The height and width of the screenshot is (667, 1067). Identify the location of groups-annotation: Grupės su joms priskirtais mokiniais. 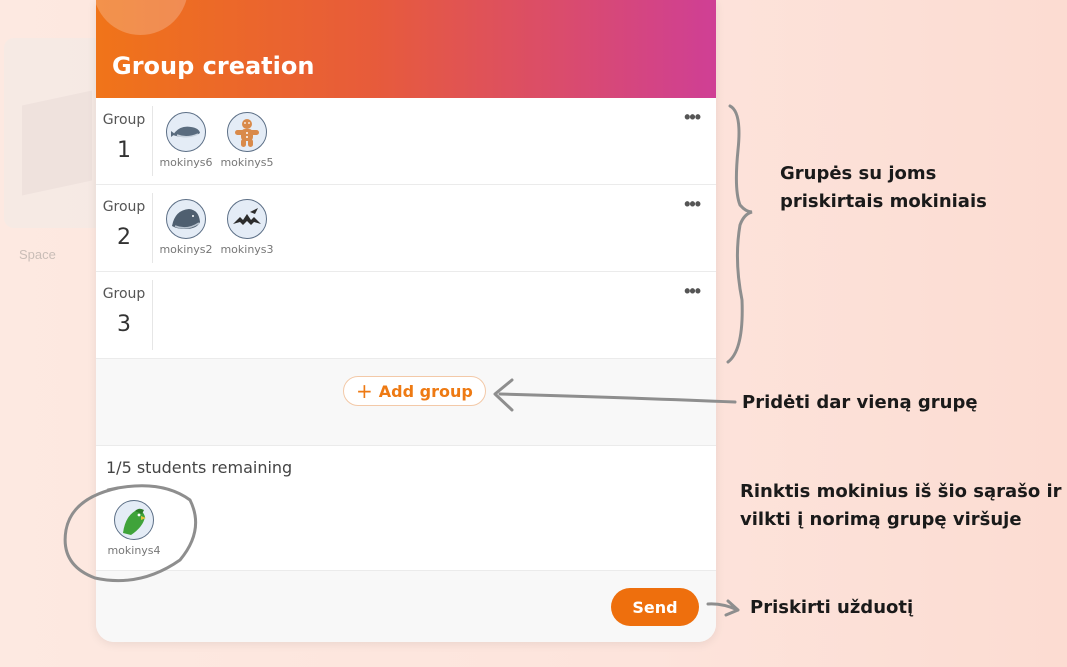
(883, 188).